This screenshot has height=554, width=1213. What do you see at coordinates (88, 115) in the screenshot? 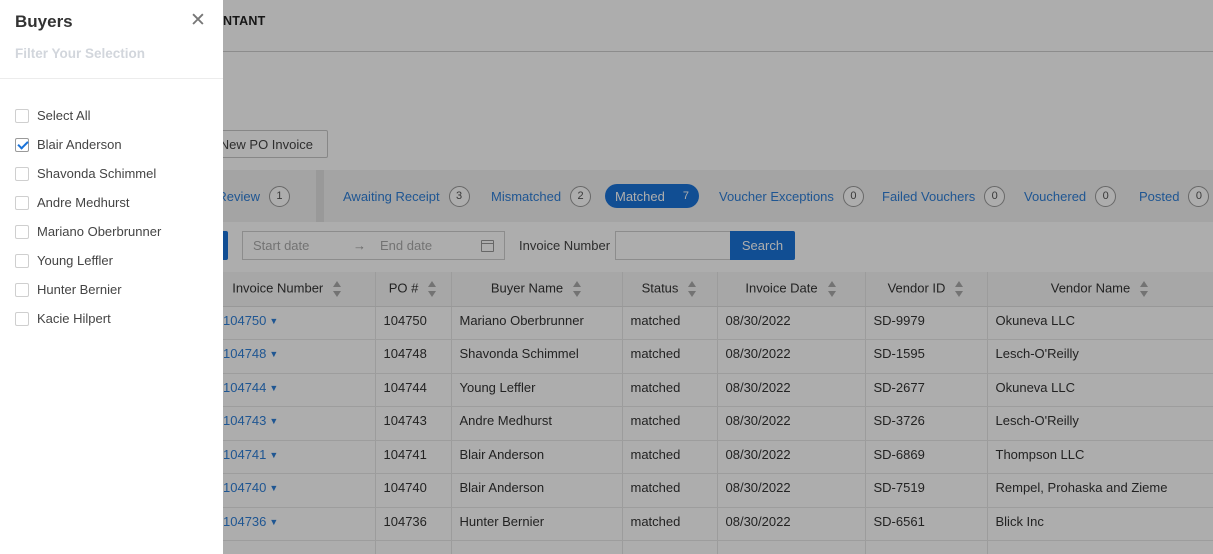
I see `option-select-all: Select All` at bounding box center [88, 115].